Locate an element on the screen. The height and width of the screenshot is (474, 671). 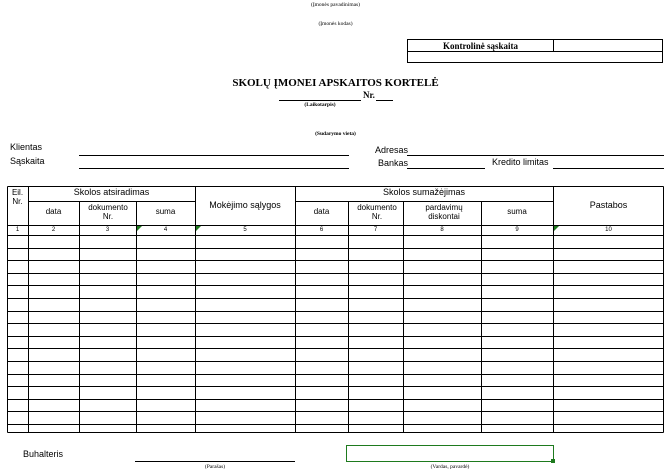
period-caption: (Laikotarpis) is located at coordinates (320, 105).